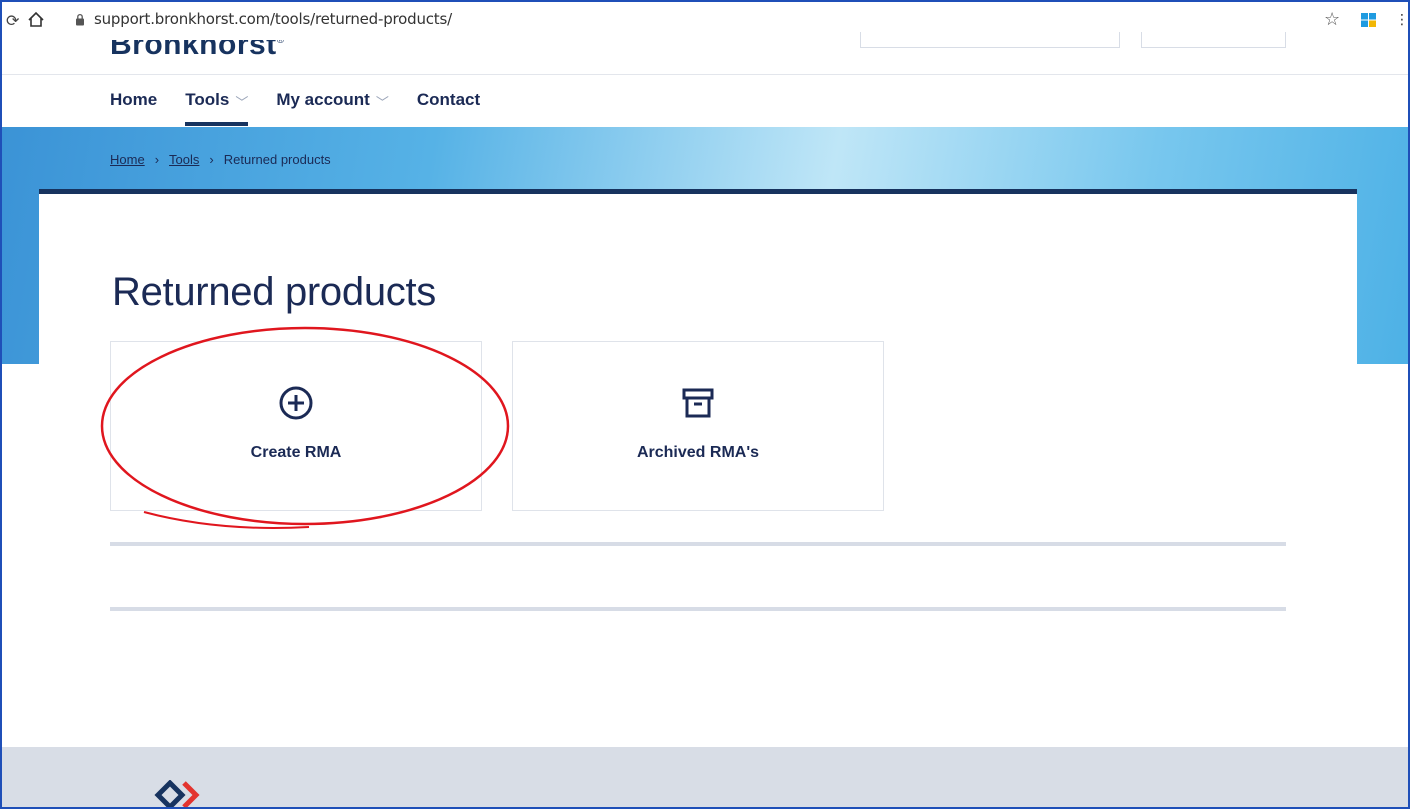  What do you see at coordinates (177, 793) in the screenshot?
I see `bronkhorst-logo-icon` at bounding box center [177, 793].